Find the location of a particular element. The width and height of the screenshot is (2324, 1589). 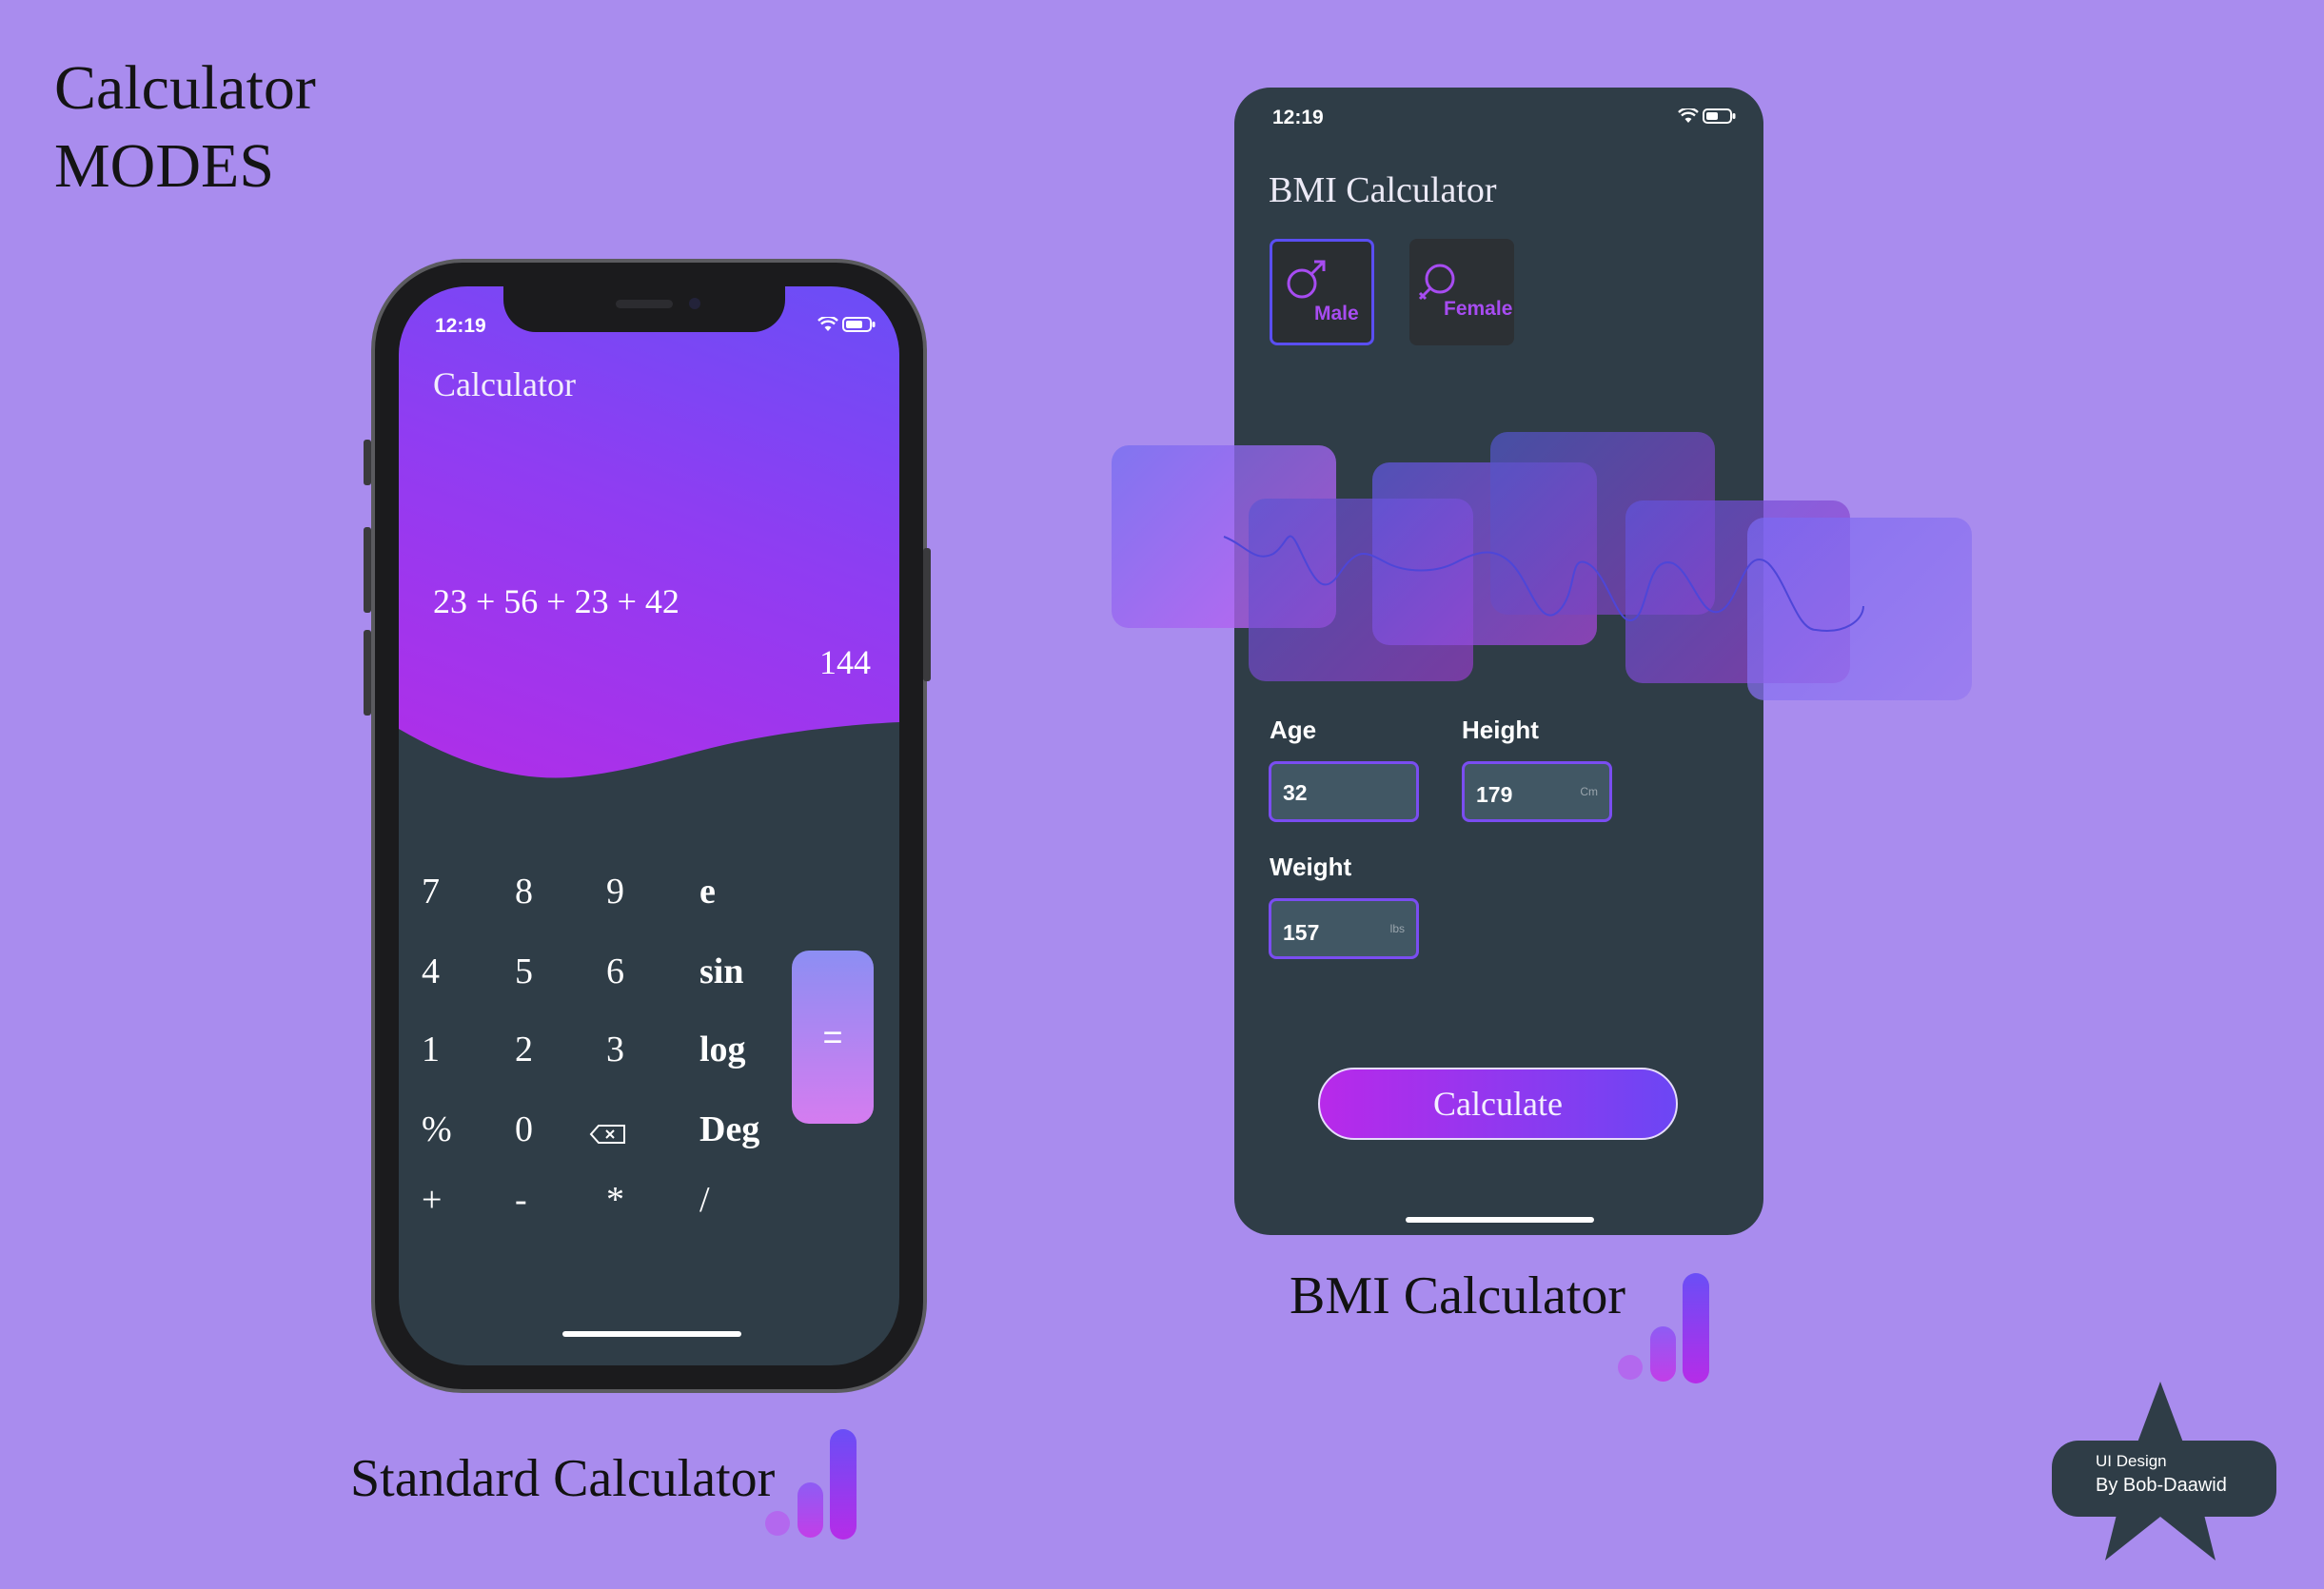

age-field: 32 is located at coordinates (1344, 791).